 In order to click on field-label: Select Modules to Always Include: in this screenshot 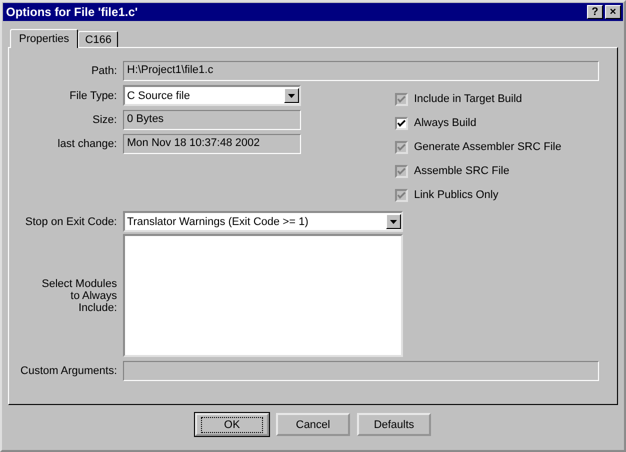, I will do `click(79, 296)`.